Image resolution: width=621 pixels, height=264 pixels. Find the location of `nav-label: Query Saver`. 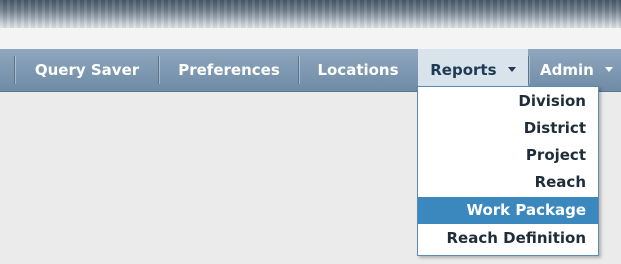

nav-label: Query Saver is located at coordinates (87, 70).